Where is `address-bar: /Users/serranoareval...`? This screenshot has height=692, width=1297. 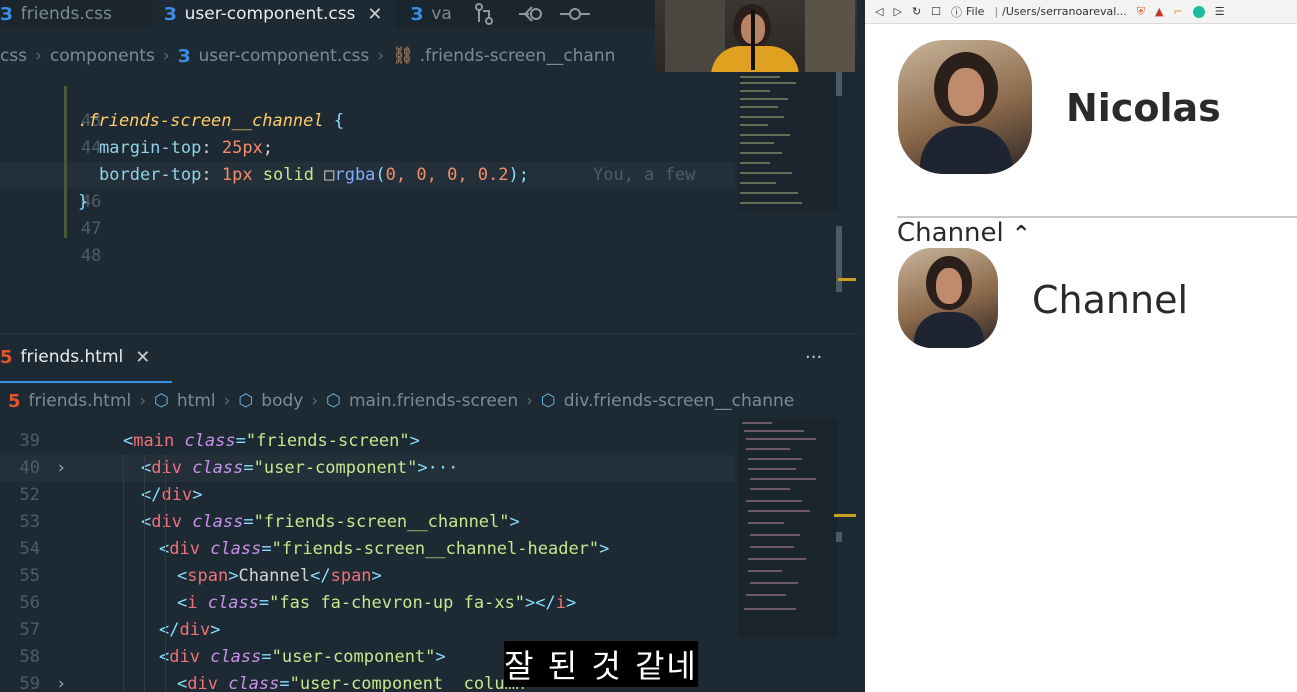 address-bar: /Users/serranoareval... is located at coordinates (1064, 11).